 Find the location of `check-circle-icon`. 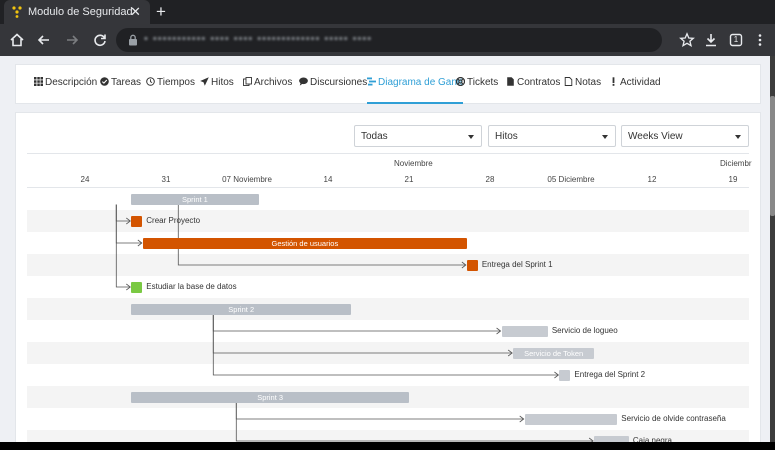

check-circle-icon is located at coordinates (104, 81).